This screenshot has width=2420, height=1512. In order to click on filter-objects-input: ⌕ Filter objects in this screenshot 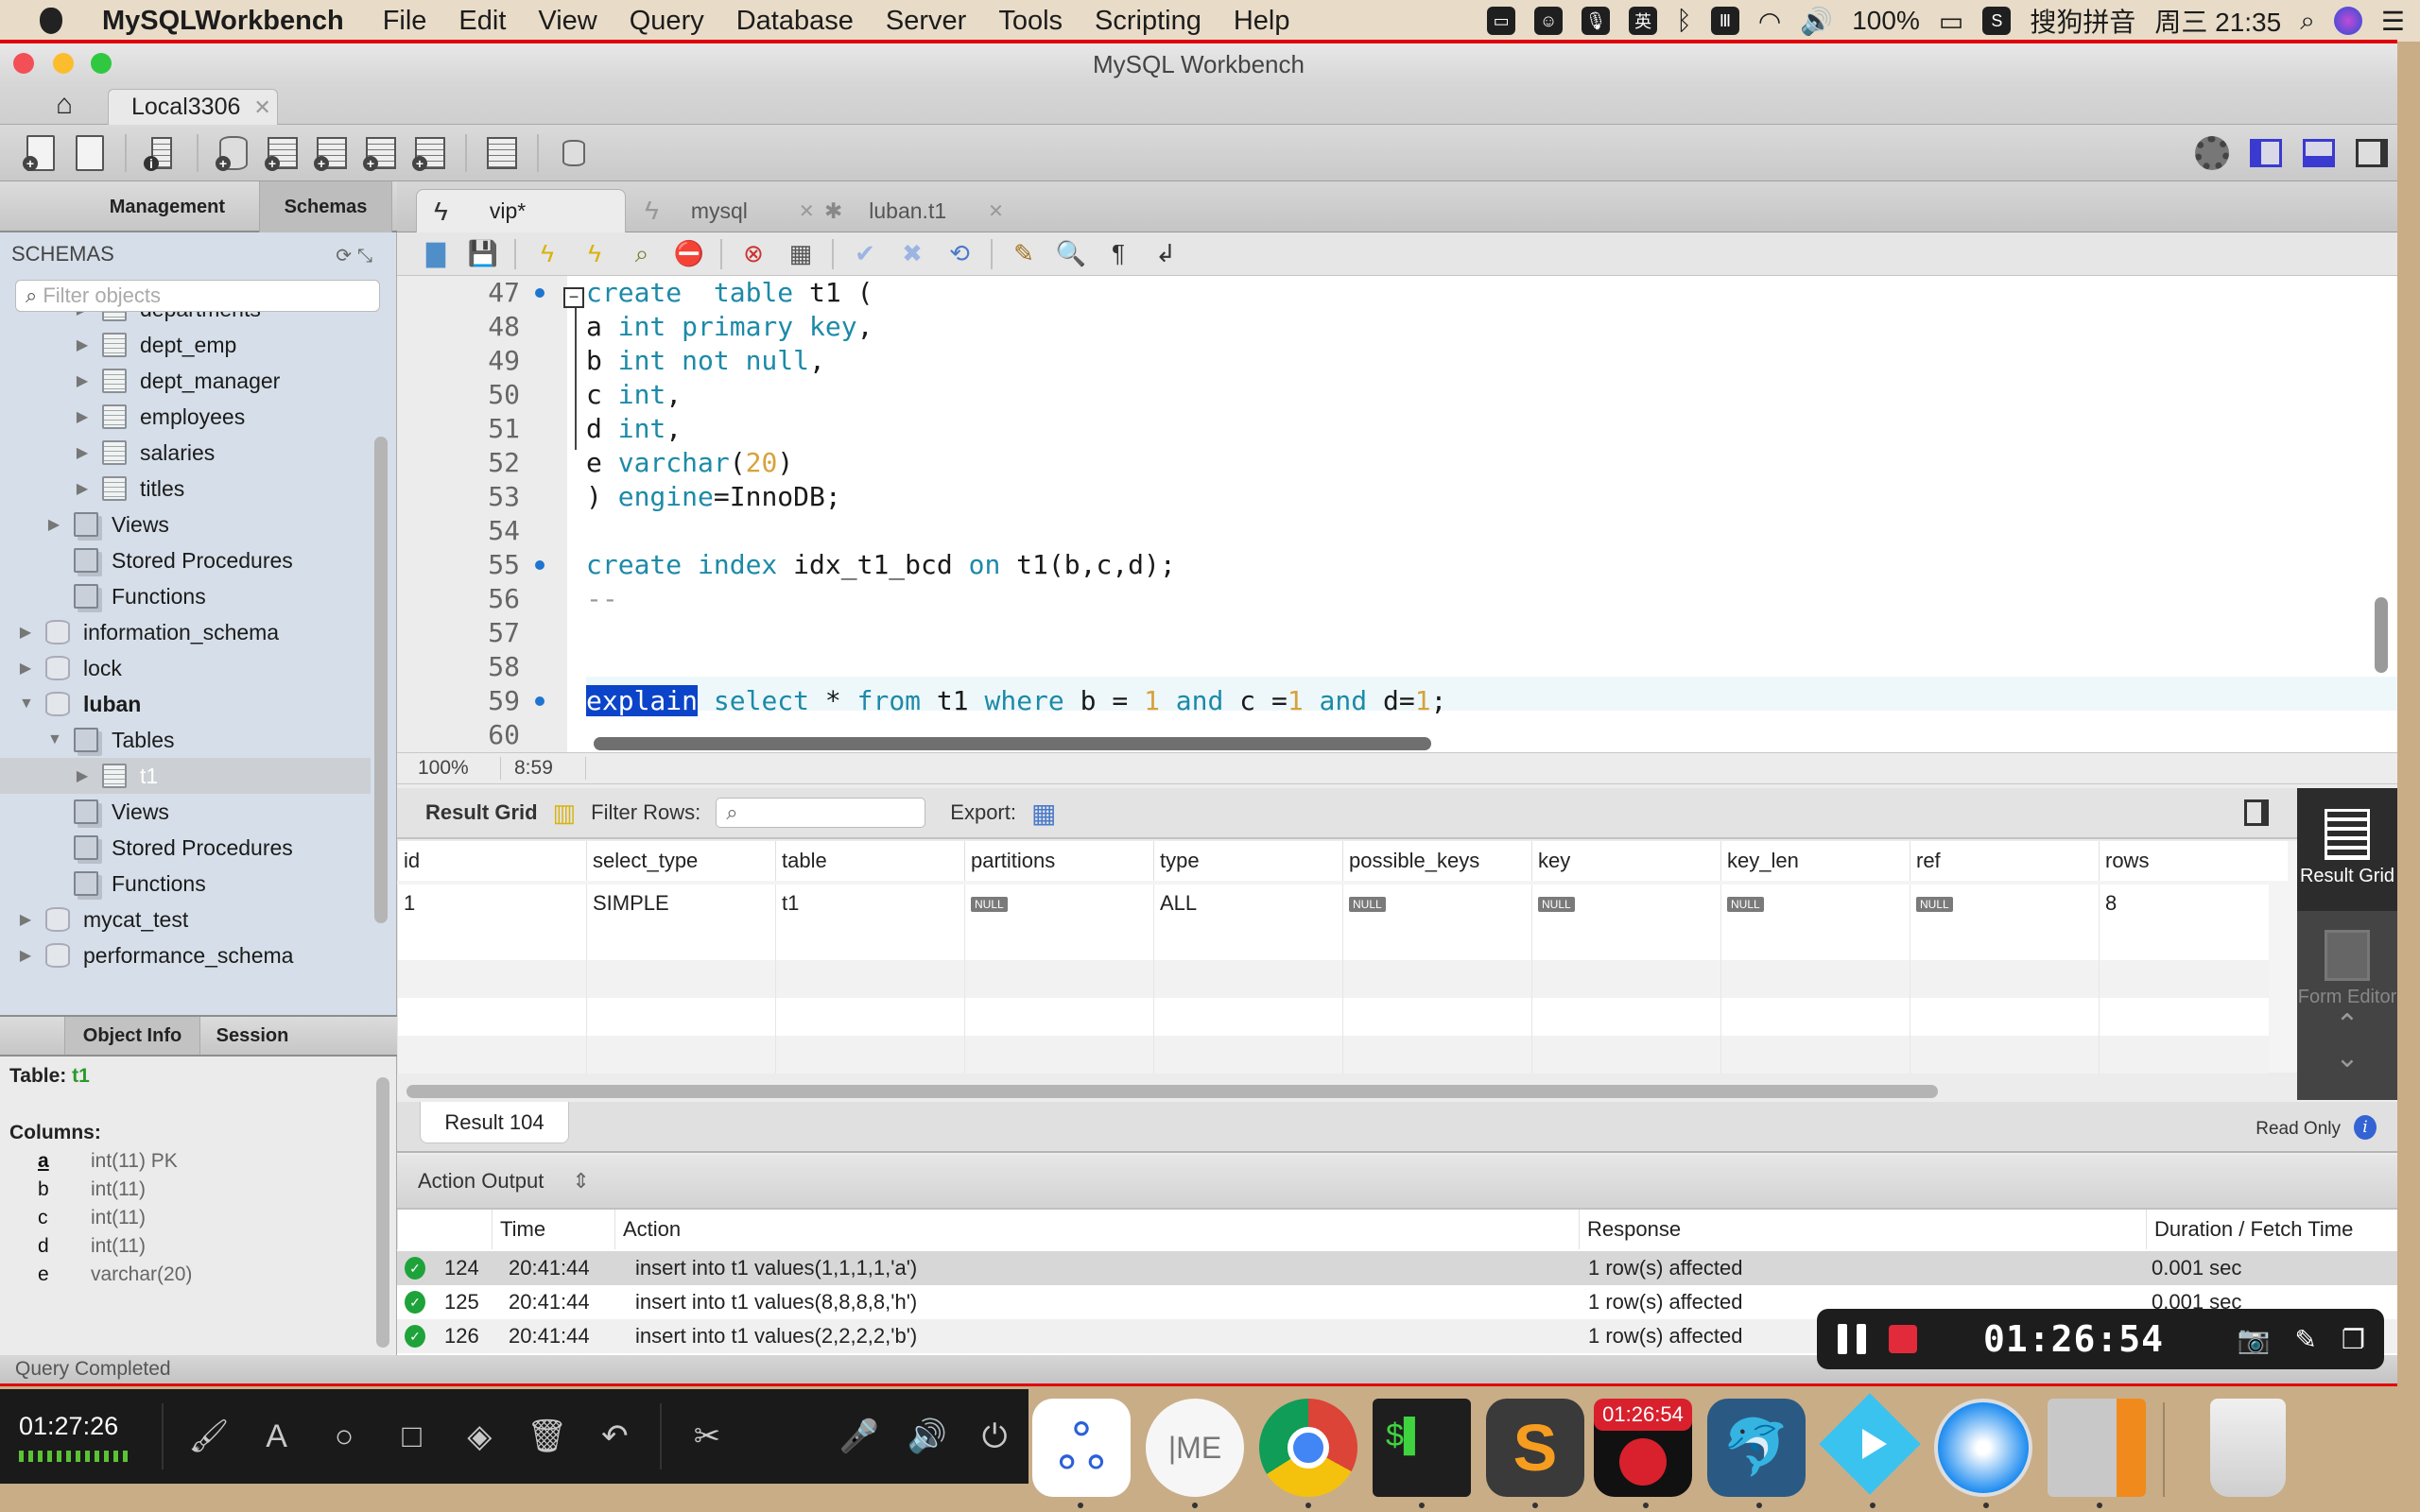, I will do `click(197, 296)`.